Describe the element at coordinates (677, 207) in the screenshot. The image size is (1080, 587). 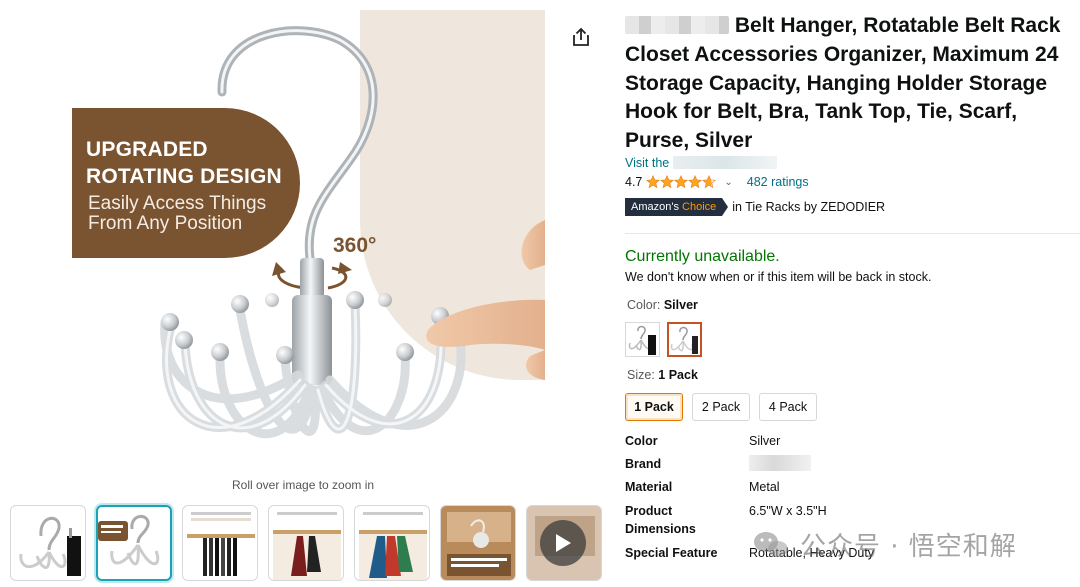
I see `amazons-choice-badge: Amazon's Choice` at that location.